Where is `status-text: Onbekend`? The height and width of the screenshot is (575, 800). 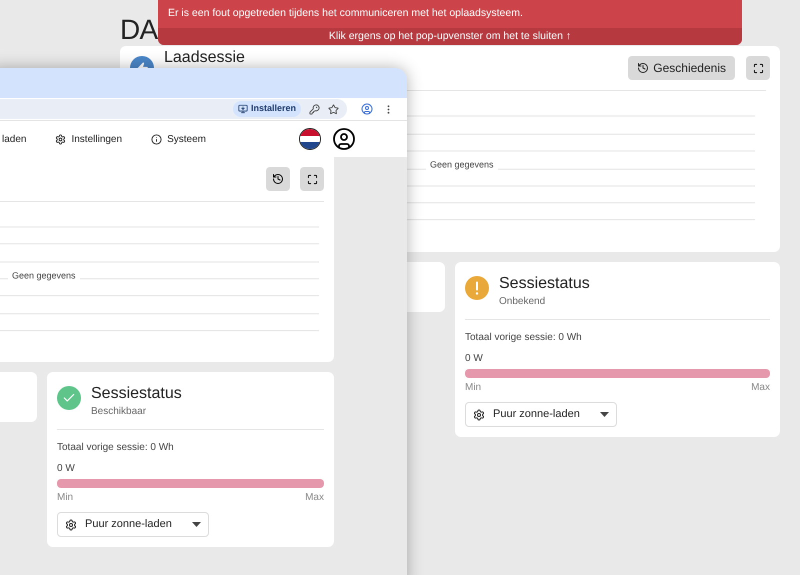 status-text: Onbekend is located at coordinates (522, 302).